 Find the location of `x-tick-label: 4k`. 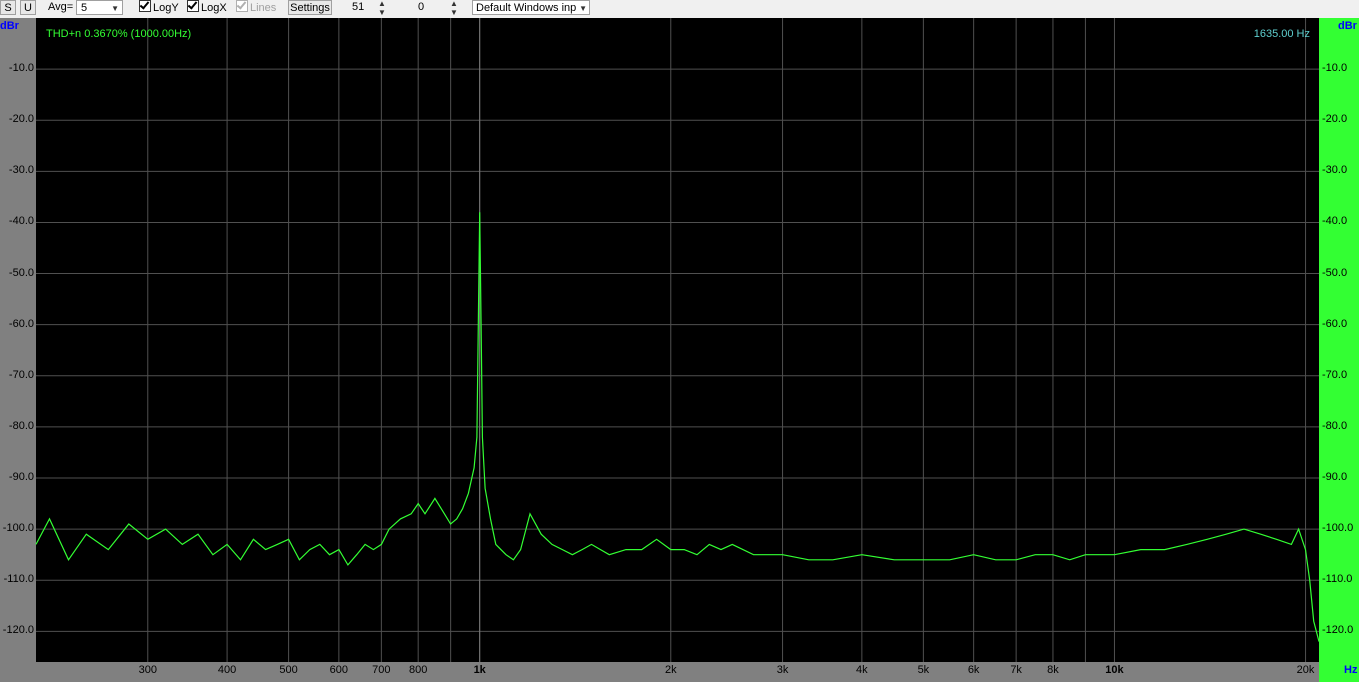

x-tick-label: 4k is located at coordinates (862, 670).